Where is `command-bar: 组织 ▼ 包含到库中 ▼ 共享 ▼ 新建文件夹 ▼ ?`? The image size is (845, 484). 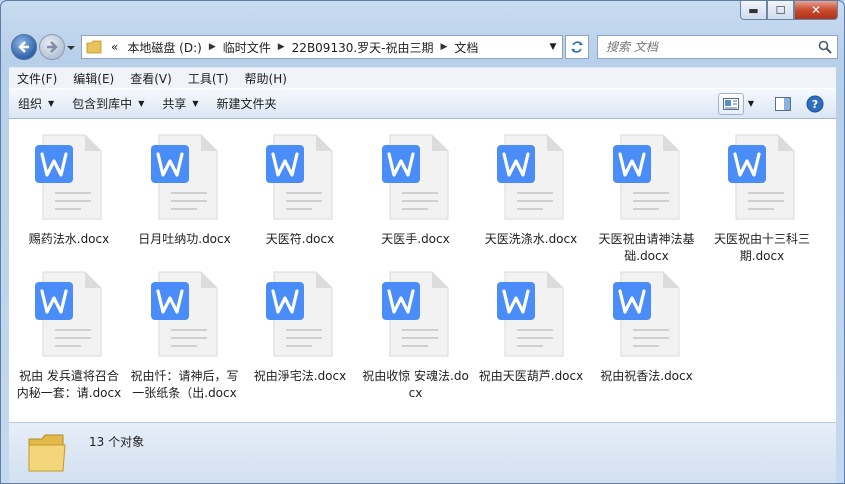 command-bar: 组织 ▼ 包含到库中 ▼ 共享 ▼ 新建文件夹 ▼ ? is located at coordinates (422, 103).